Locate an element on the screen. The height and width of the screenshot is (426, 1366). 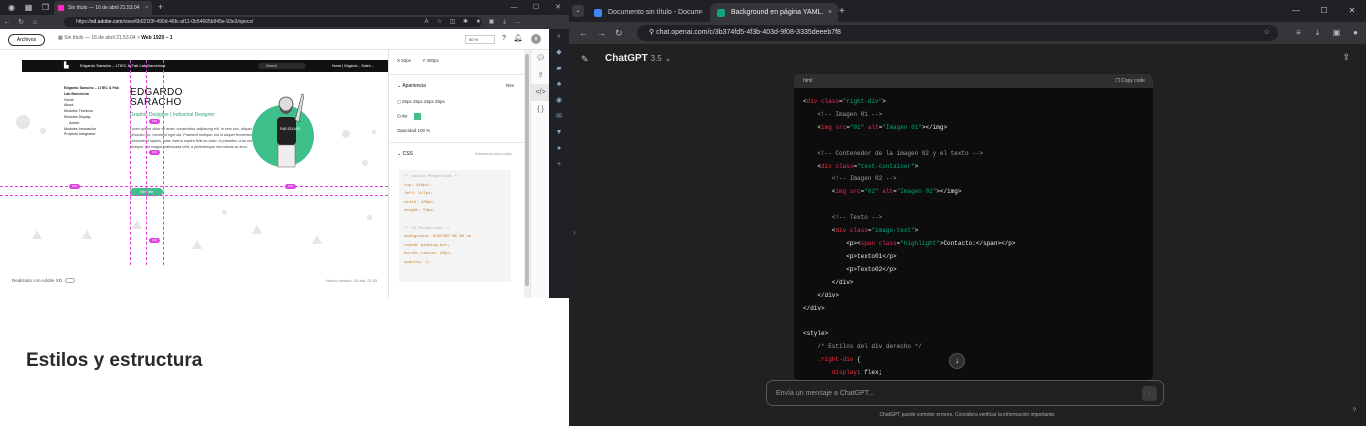
tab-title: Sin título — 16 de abril 21.53.04 is located at coordinates (104, 8).